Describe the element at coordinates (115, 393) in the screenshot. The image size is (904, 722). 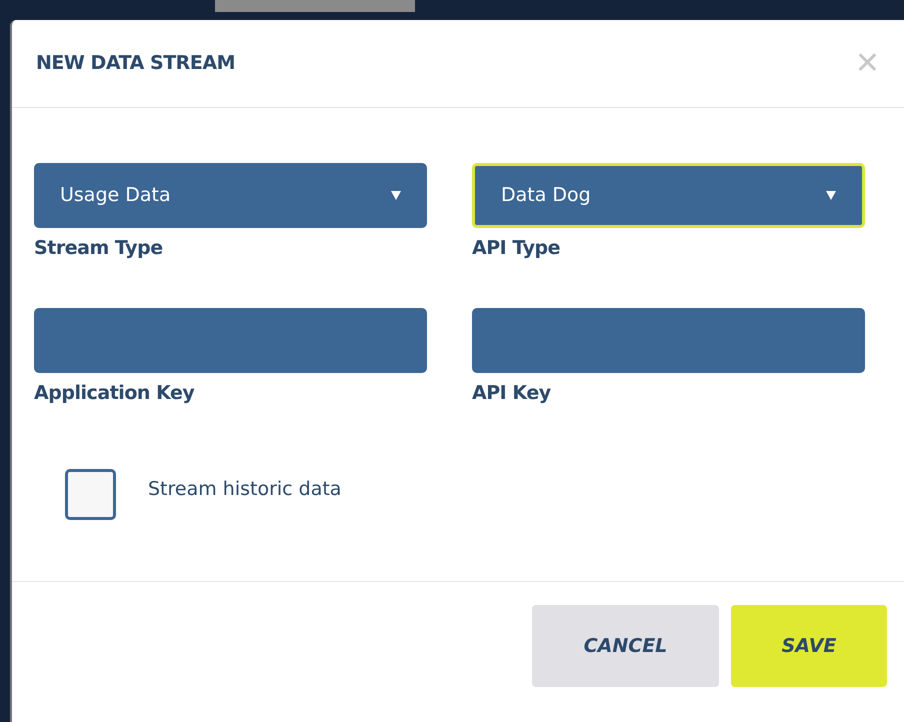
I see `field-label: Application Key` at that location.